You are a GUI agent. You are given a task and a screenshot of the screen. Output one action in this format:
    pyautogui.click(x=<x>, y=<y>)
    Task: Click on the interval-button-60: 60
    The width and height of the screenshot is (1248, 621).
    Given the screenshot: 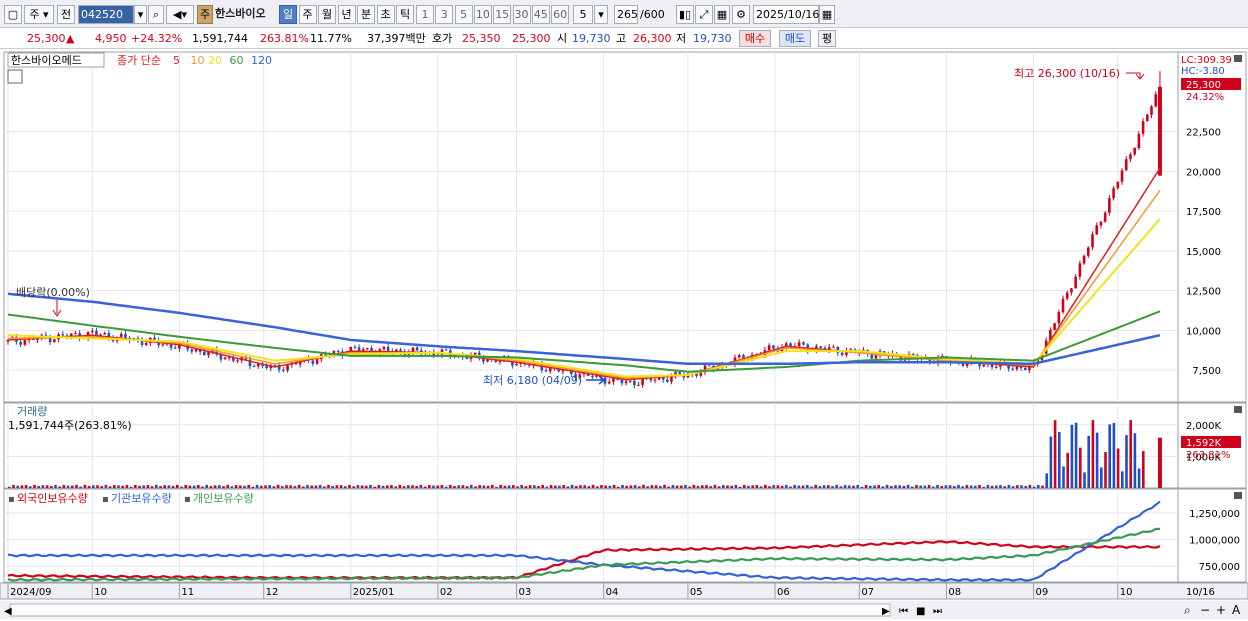 What is the action you would take?
    pyautogui.click(x=560, y=14)
    